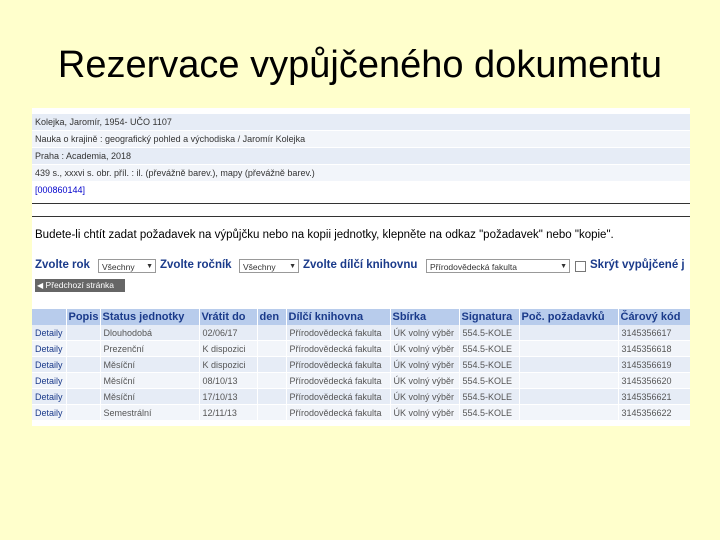 Image resolution: width=720 pixels, height=540 pixels. What do you see at coordinates (473, 267) in the screenshot?
I see `sublibrary-select-value: Přírodovědecká fakulta` at bounding box center [473, 267].